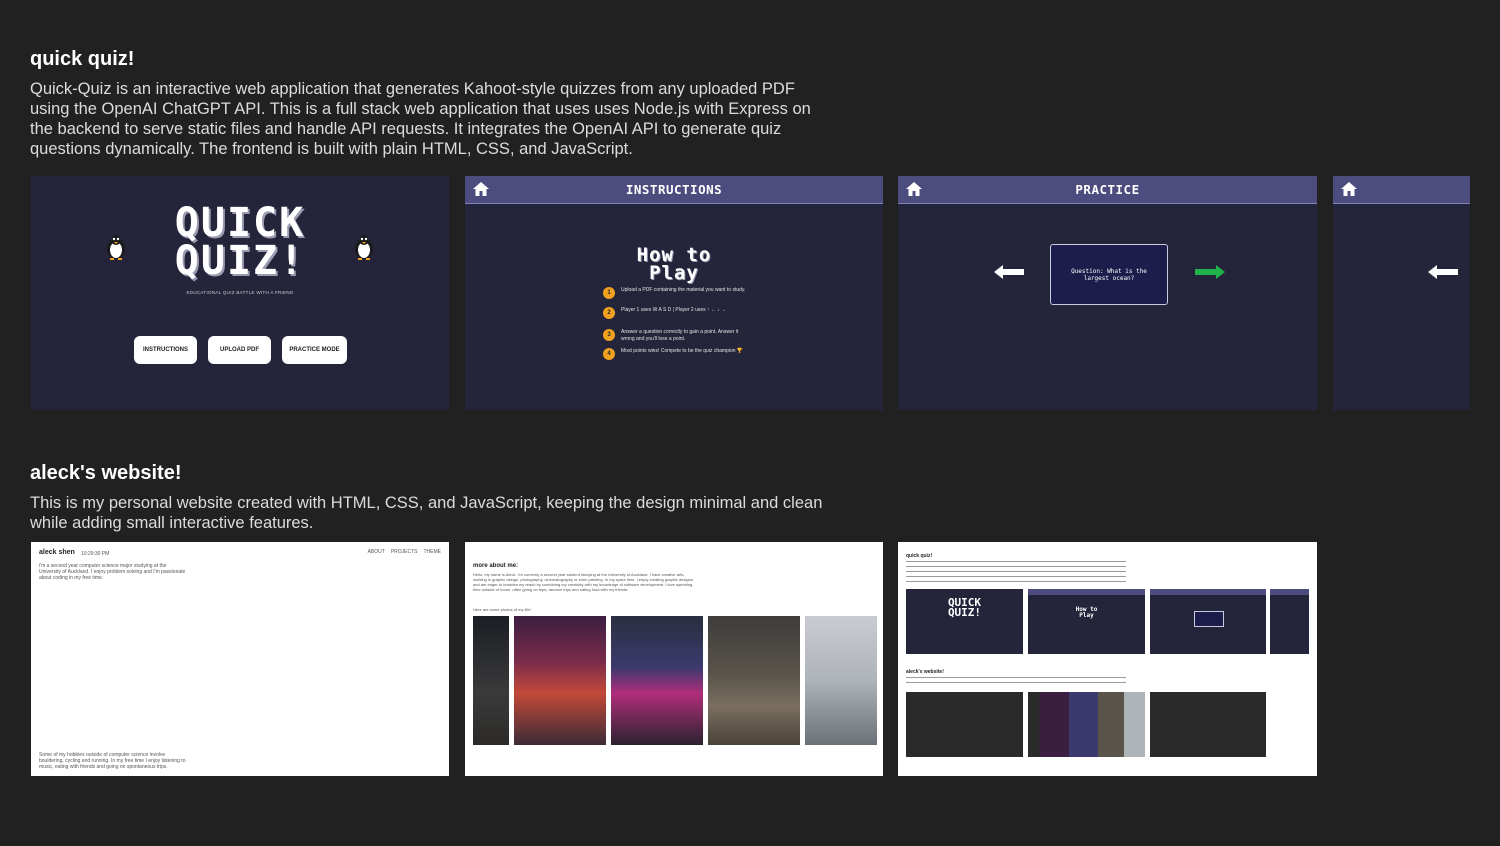 The image size is (1500, 846). What do you see at coordinates (1086, 621) in the screenshot?
I see `mini-quiz-instructions: How to Play` at bounding box center [1086, 621].